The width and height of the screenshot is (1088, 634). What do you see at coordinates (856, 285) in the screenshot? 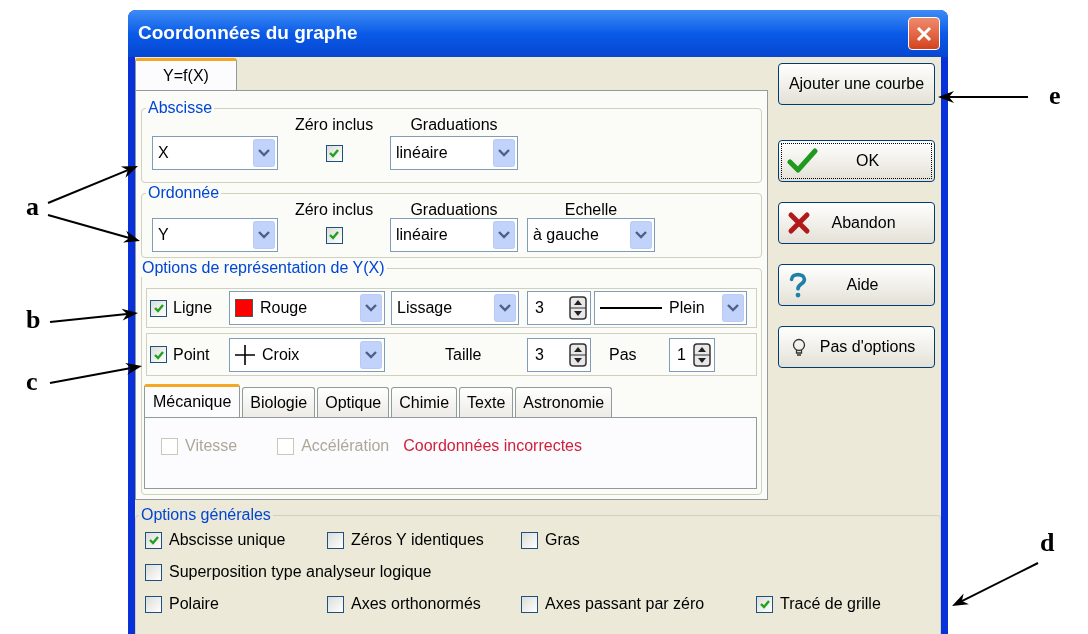
I see `dialog-button: Aide` at bounding box center [856, 285].